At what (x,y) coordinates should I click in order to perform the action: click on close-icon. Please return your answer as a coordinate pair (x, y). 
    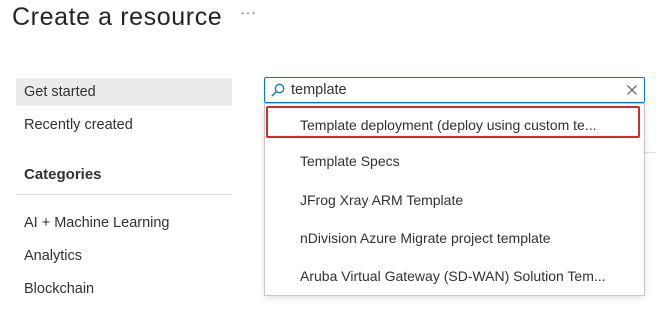
    Looking at the image, I should click on (632, 90).